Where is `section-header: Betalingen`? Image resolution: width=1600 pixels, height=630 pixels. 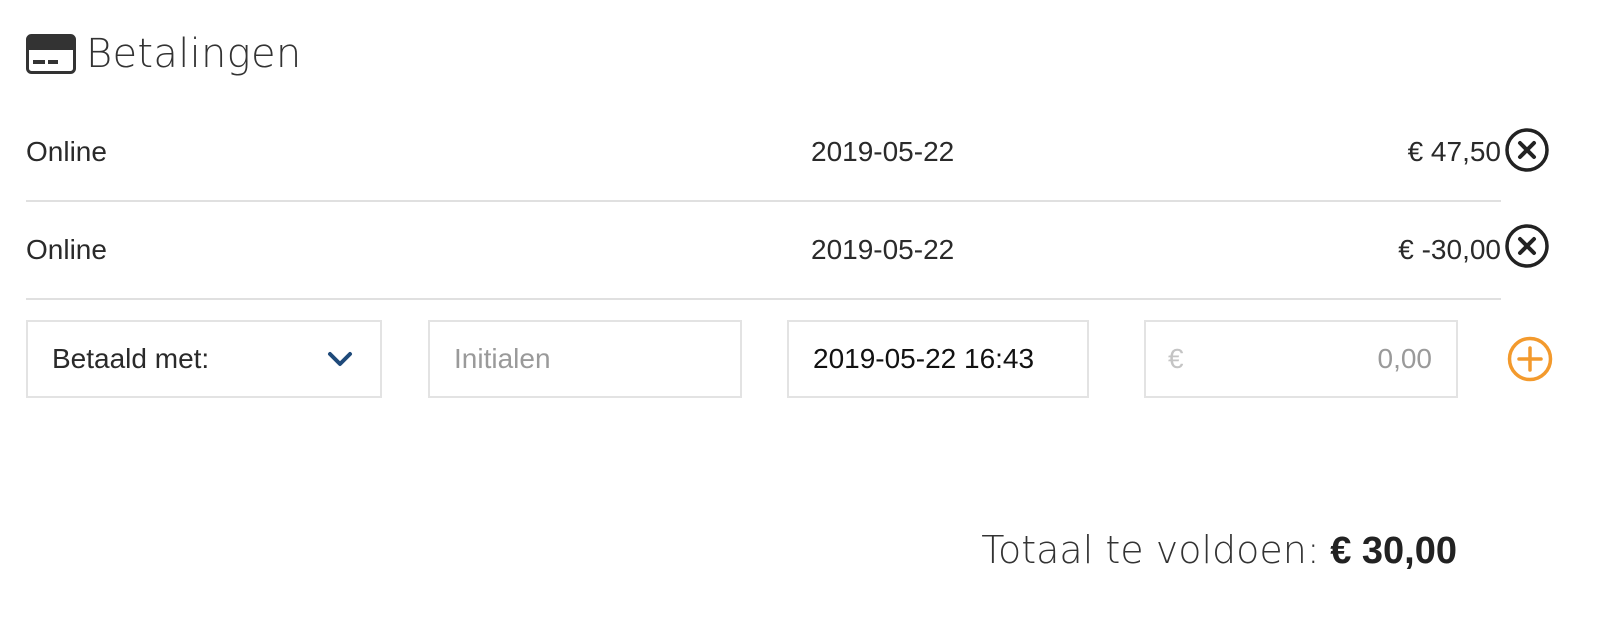
section-header: Betalingen is located at coordinates (164, 54).